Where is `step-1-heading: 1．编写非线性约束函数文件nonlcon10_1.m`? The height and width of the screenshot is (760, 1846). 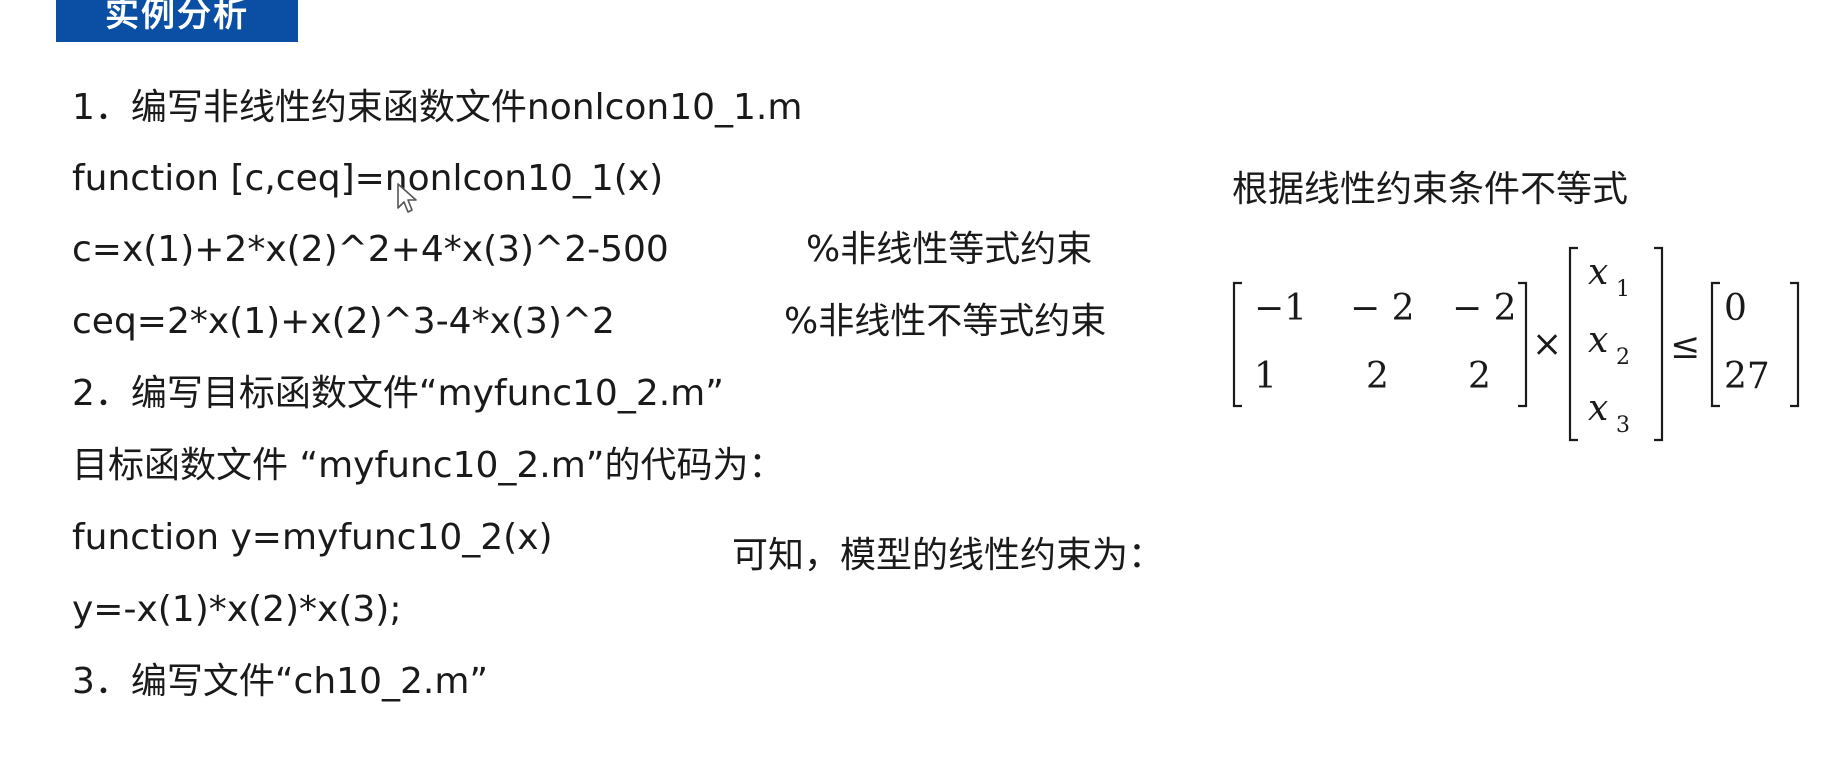 step-1-heading: 1．编写非线性约束函数文件nonlcon10_1.m is located at coordinates (437, 107).